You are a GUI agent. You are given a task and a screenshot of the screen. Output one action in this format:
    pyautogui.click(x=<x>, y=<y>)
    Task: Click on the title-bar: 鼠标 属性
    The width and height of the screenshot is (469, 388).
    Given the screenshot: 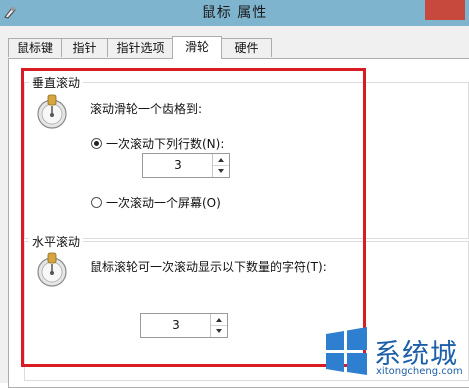 What is the action you would take?
    pyautogui.click(x=234, y=13)
    